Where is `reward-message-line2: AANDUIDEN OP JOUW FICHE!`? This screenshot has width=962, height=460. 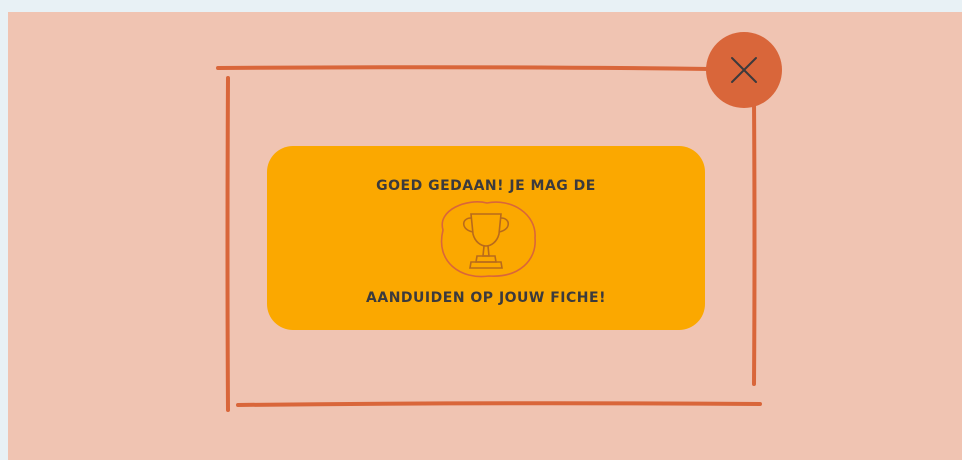 reward-message-line2: AANDUIDEN OP JOUW FICHE! is located at coordinates (486, 298).